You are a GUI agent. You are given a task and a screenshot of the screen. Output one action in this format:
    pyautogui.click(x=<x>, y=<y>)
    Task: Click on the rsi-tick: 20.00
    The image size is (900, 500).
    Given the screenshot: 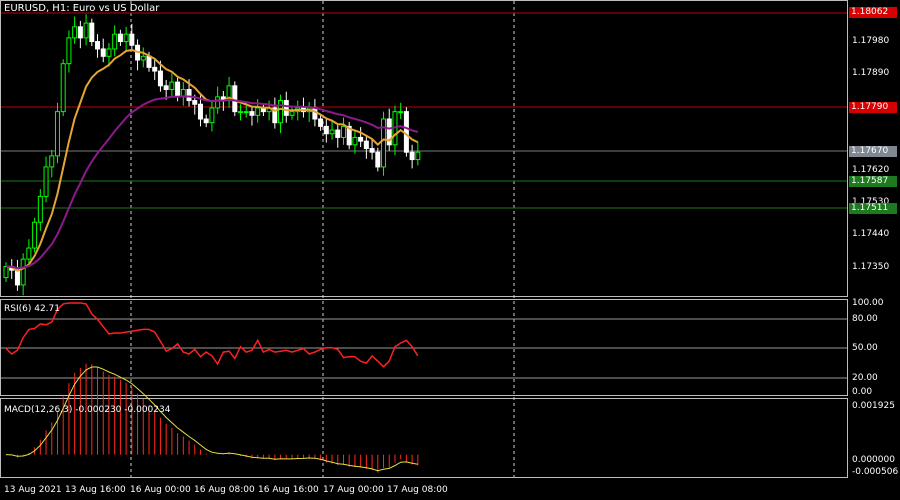 What is the action you would take?
    pyautogui.click(x=865, y=378)
    